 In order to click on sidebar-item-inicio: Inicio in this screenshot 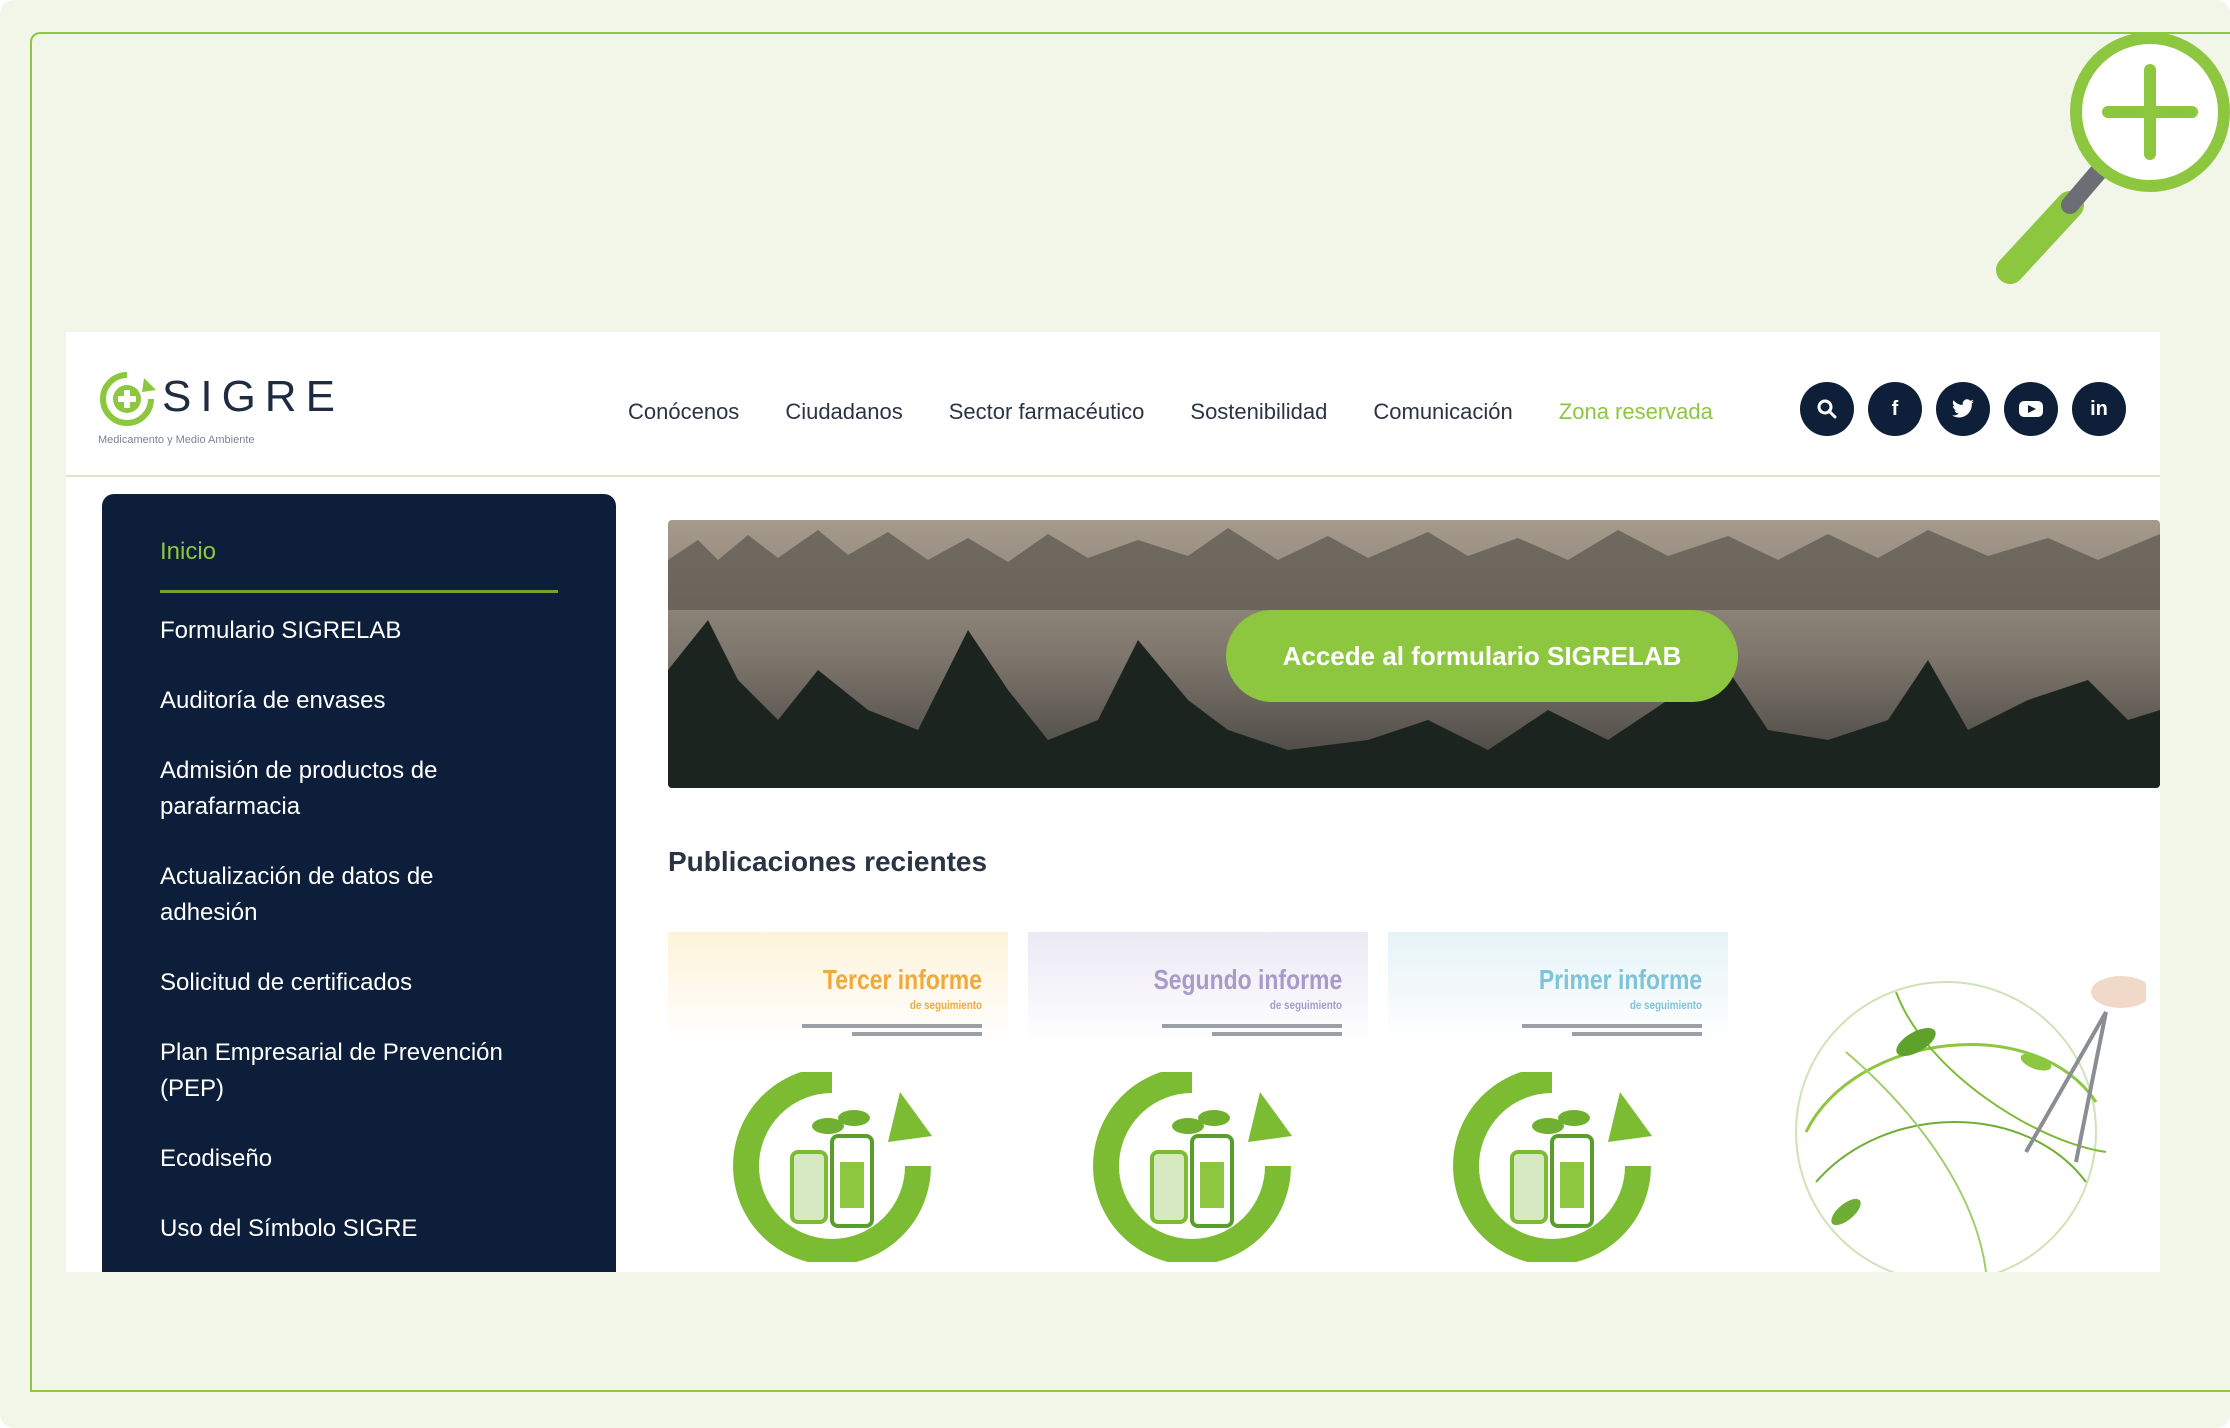, I will do `click(359, 563)`.